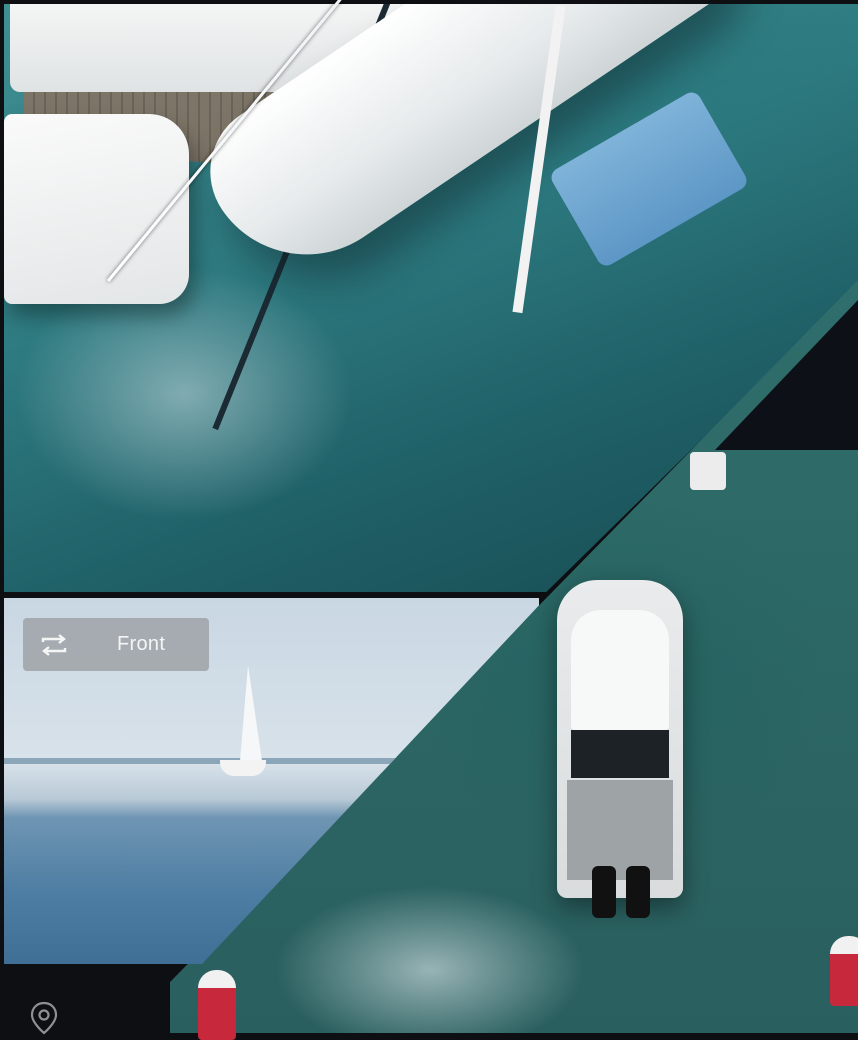 Image resolution: width=858 pixels, height=1040 pixels. Describe the element at coordinates (116, 644) in the screenshot. I see `camera-switch-button: Front` at that location.